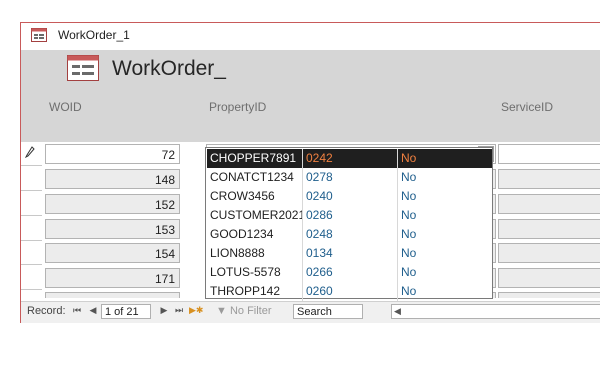  Describe the element at coordinates (83, 68) in the screenshot. I see `form-header-icon` at that location.